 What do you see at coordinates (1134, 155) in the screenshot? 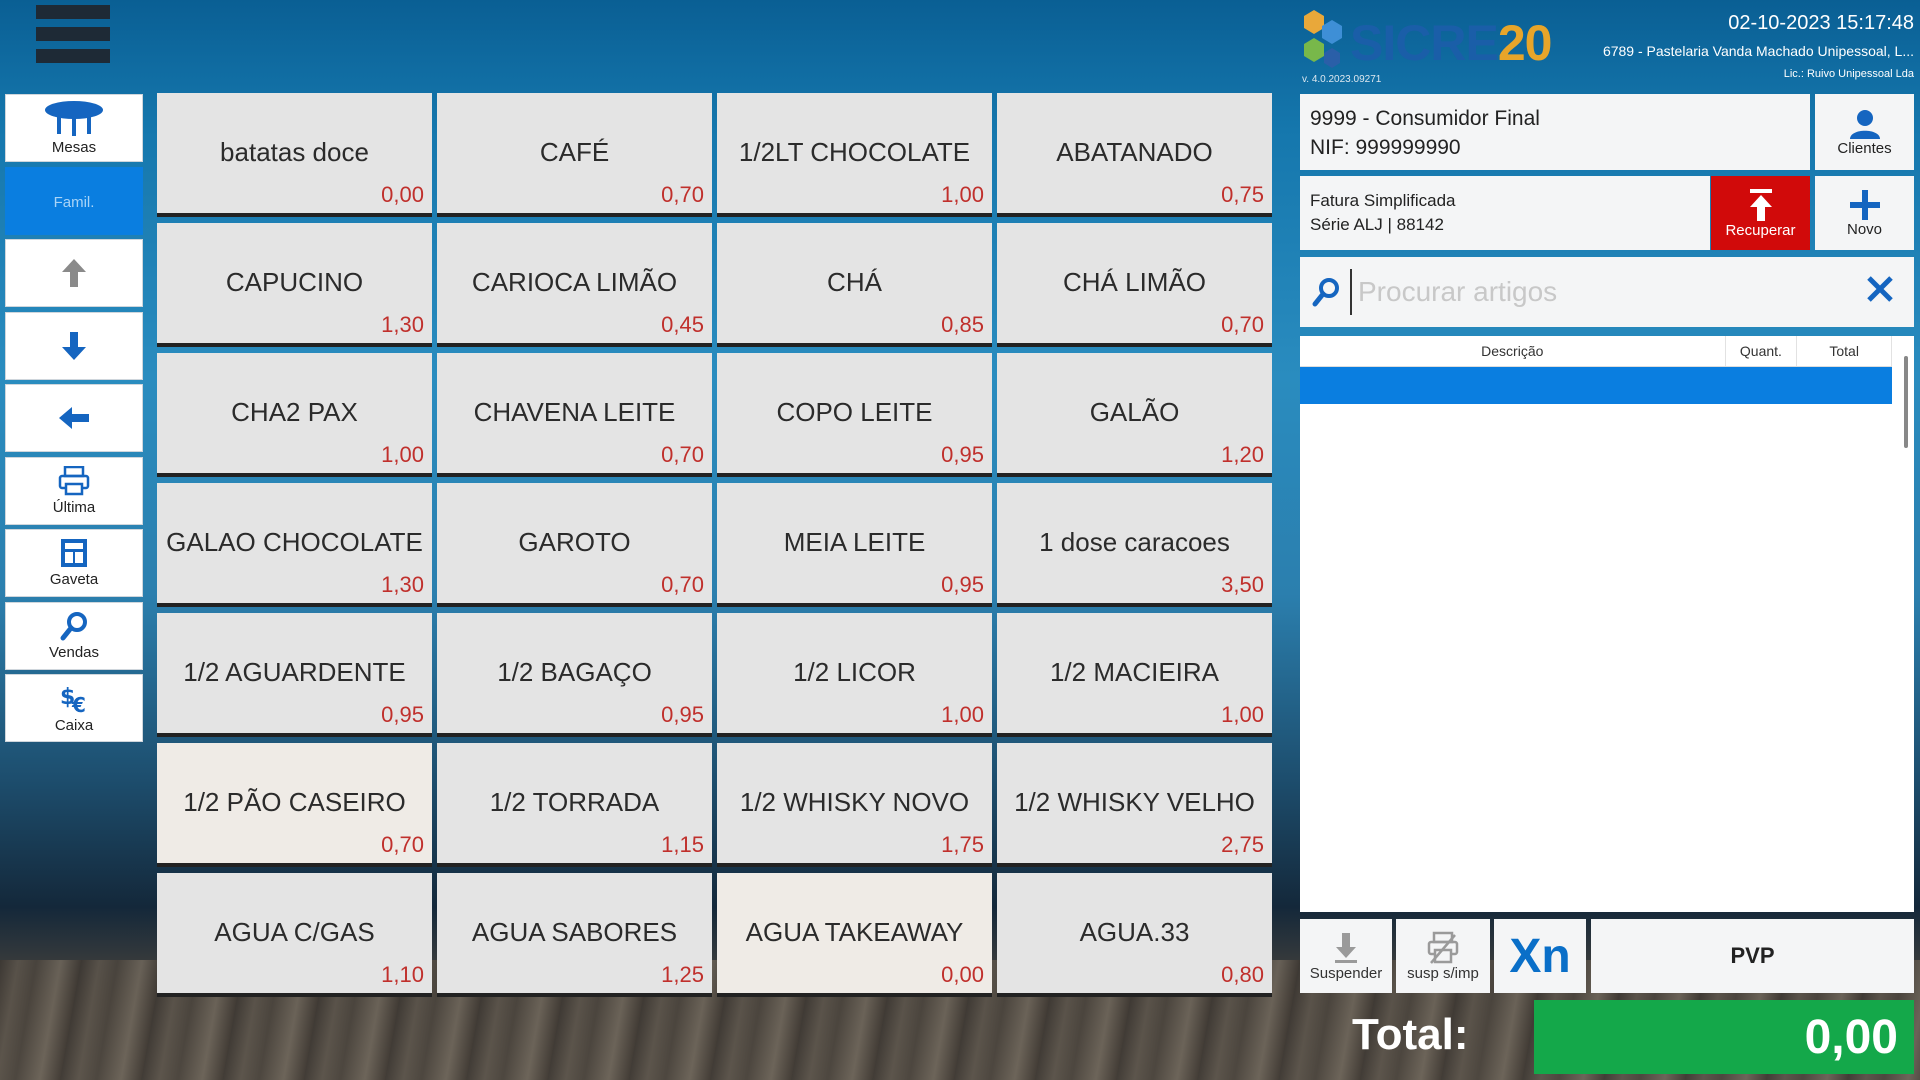
I see `product-tile: ABATANADO 0,75` at bounding box center [1134, 155].